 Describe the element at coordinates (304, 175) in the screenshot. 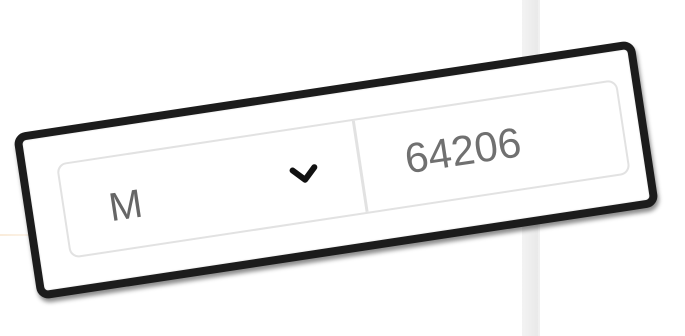

I see `chevron-down-icon` at that location.